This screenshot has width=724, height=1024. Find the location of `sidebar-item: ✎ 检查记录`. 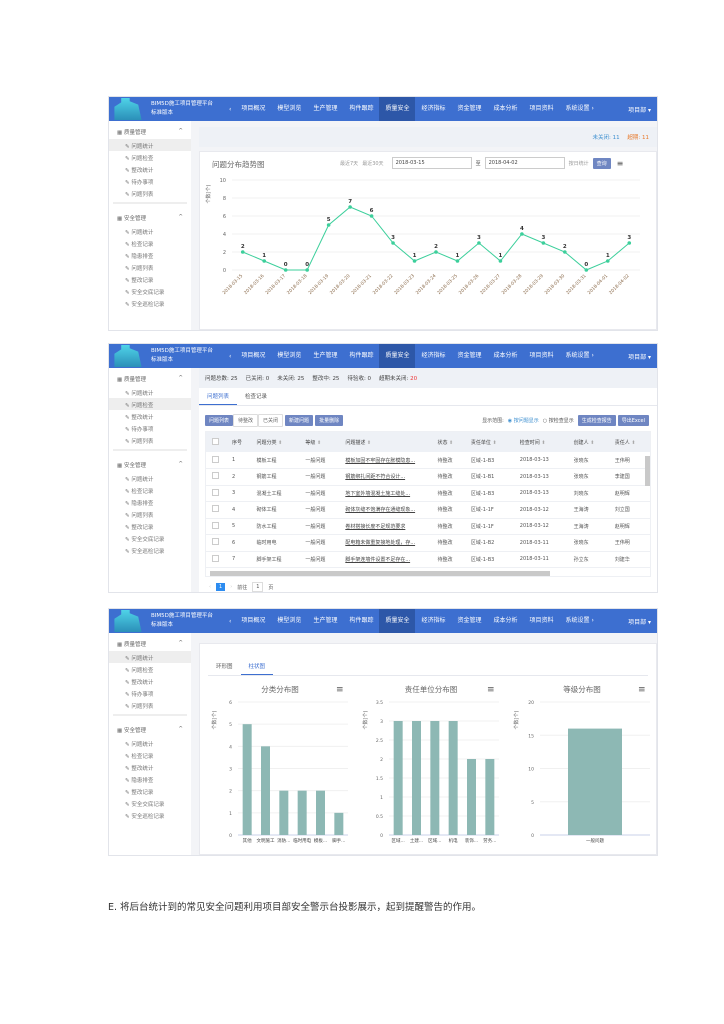

sidebar-item: ✎ 检查记录 is located at coordinates (150, 490).